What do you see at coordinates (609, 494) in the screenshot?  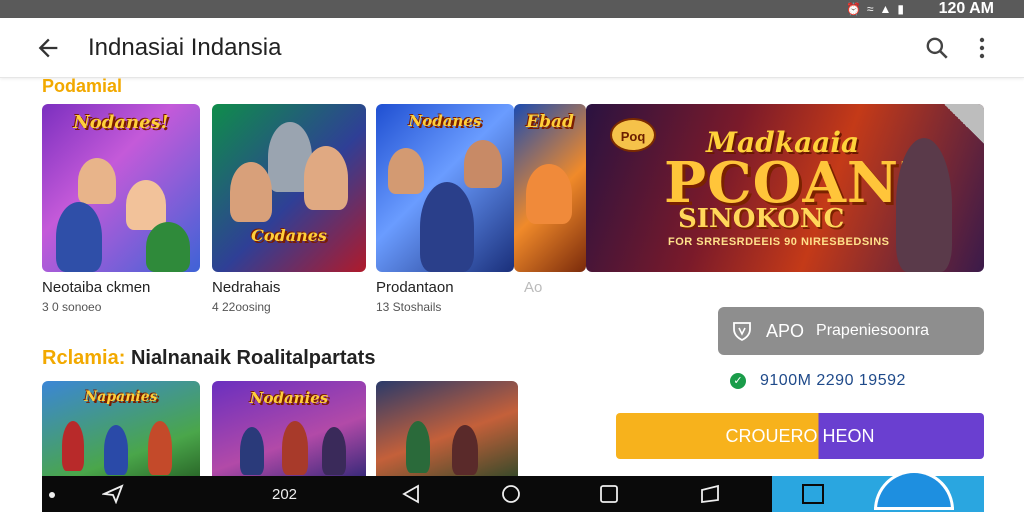 I see `recents-icon` at bounding box center [609, 494].